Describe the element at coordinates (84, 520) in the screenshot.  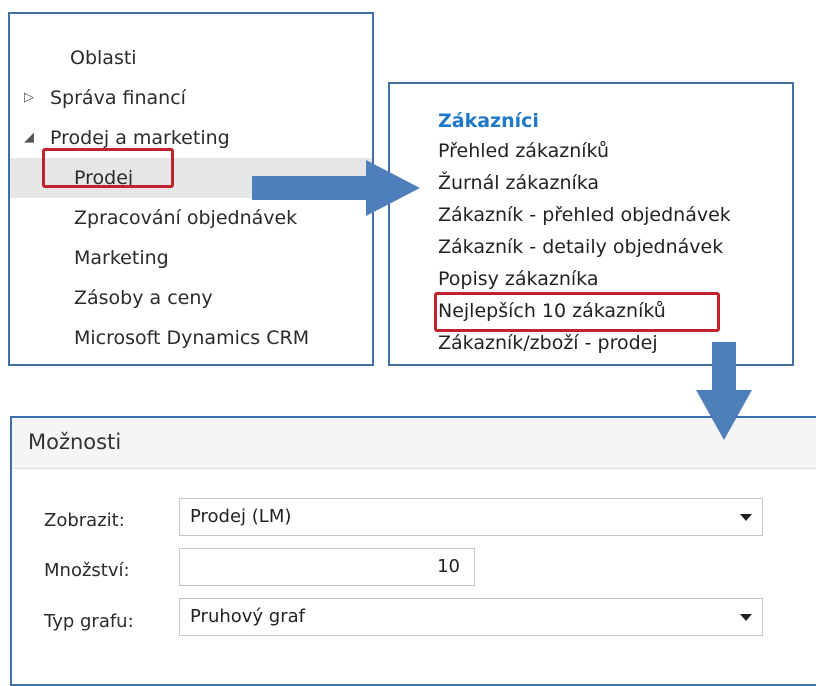
I see `show-label: Zobrazit:` at that location.